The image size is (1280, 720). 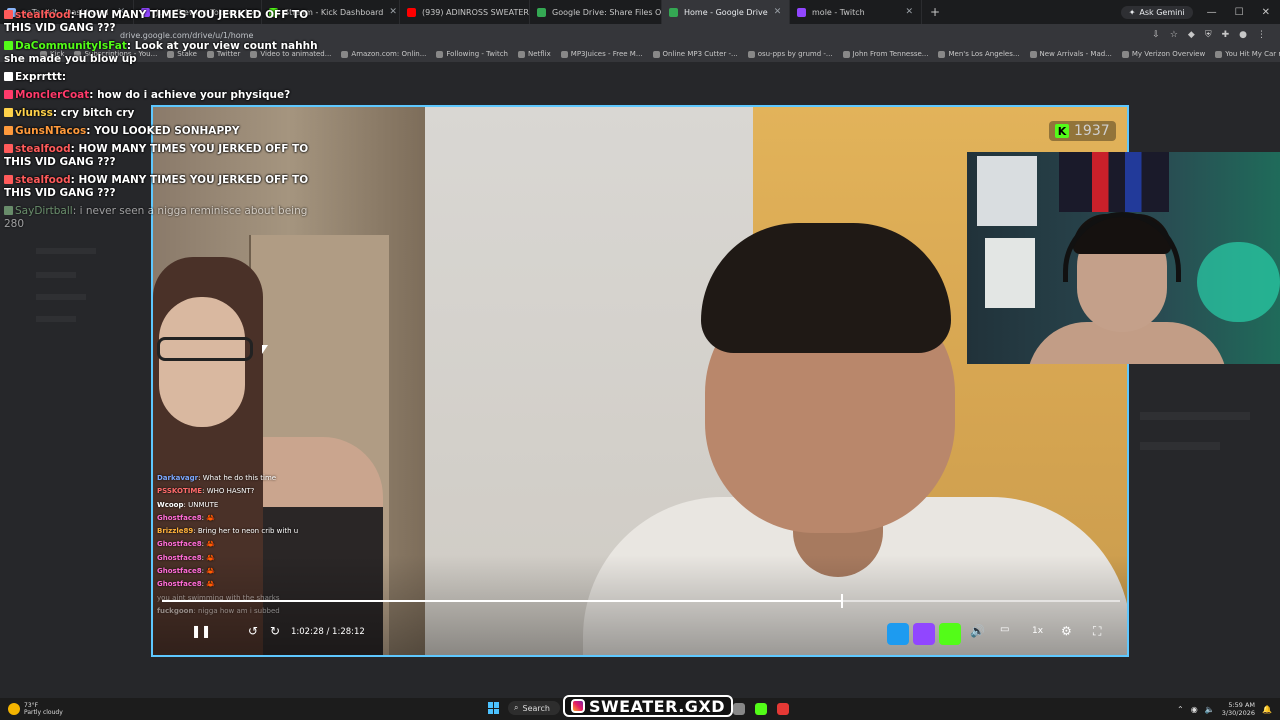 I want to click on install-icon: ⇩, so click(x=1156, y=35).